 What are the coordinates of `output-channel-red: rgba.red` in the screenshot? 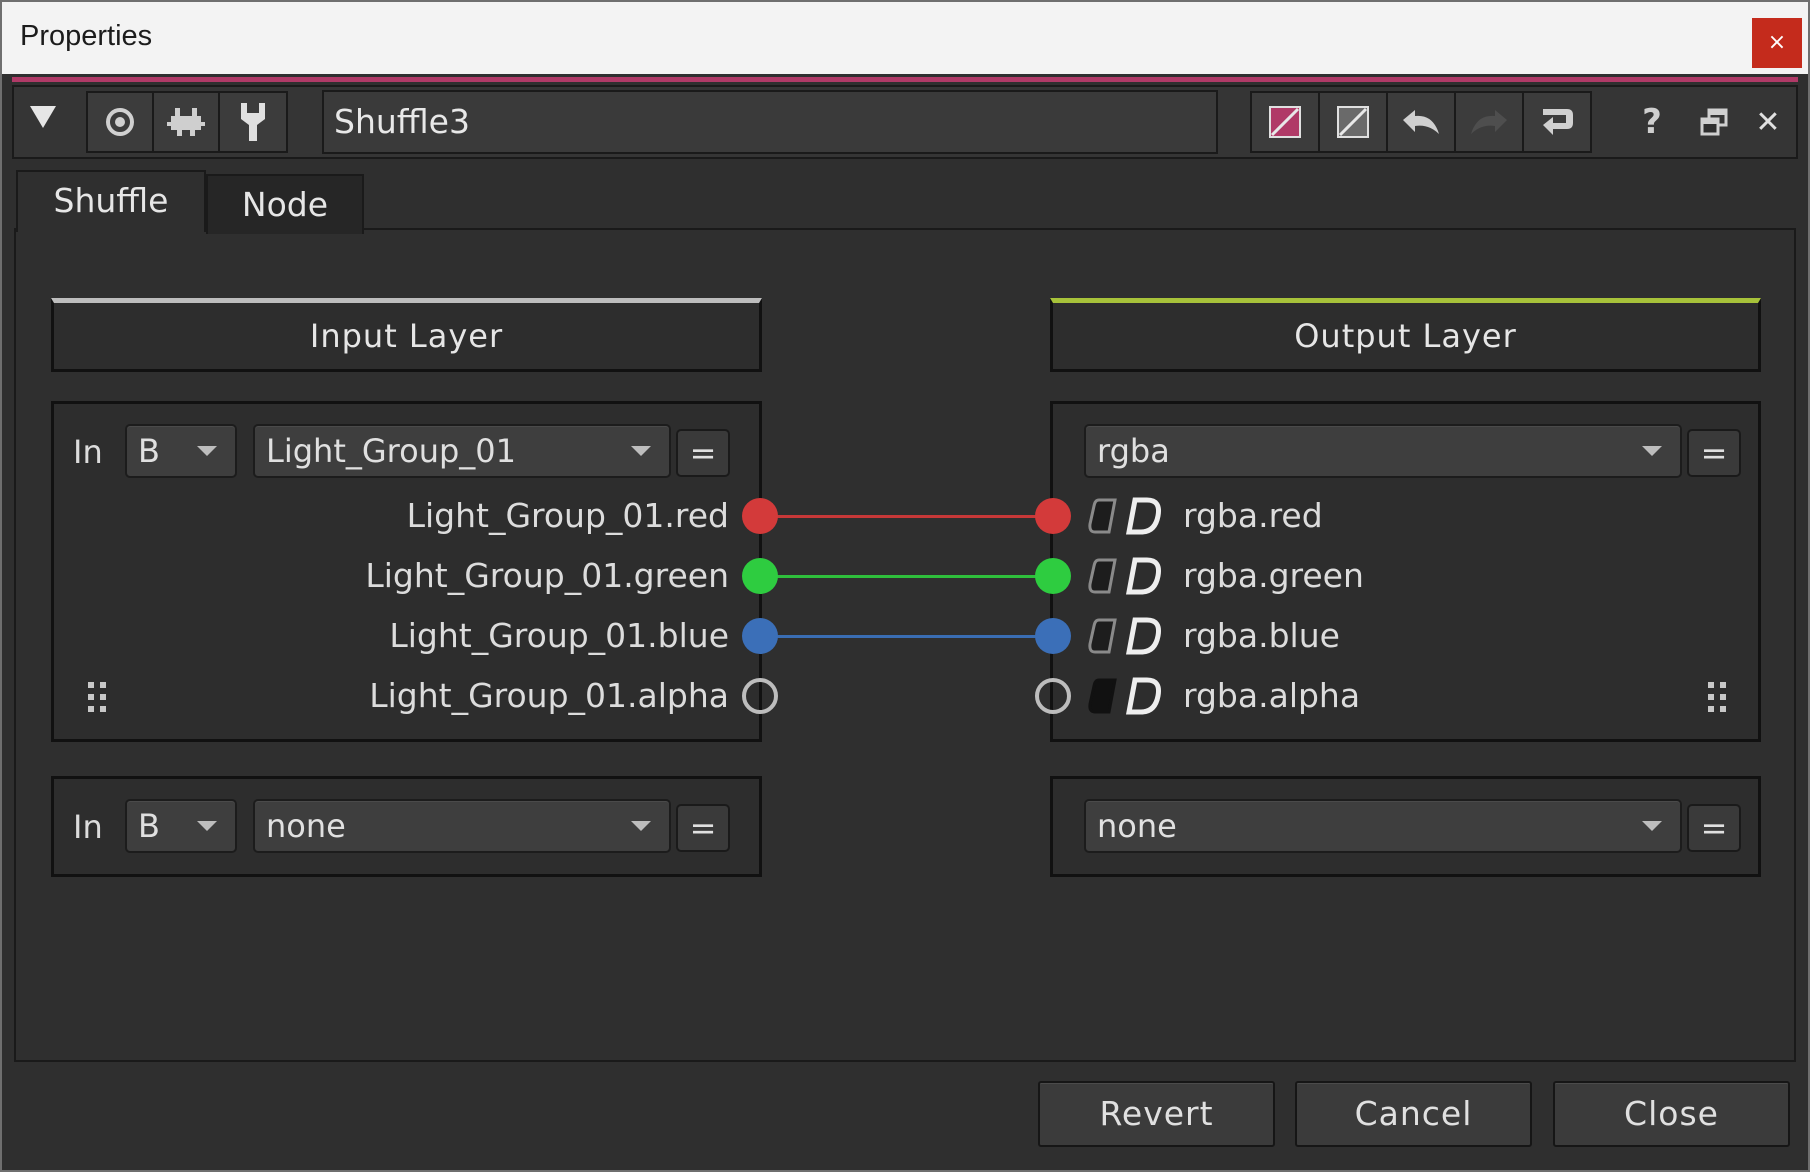 It's located at (1253, 515).